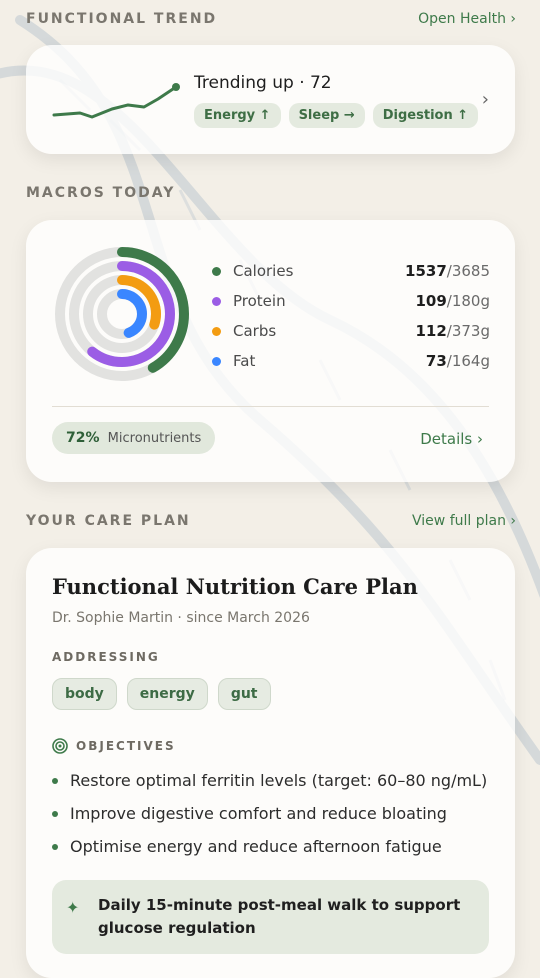 This screenshot has height=978, width=540. Describe the element at coordinates (106, 657) in the screenshot. I see `addressing-label: ADDRESSING` at that location.